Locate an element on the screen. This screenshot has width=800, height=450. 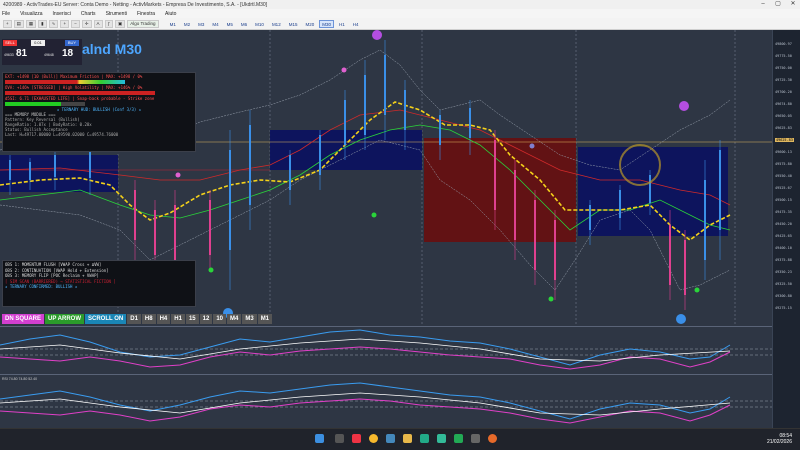
edge-icon is located at coordinates (390, 438).